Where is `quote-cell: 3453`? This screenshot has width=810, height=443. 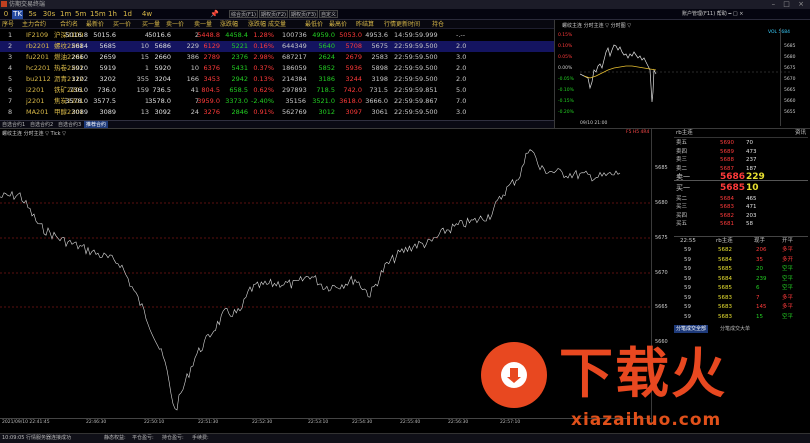
quote-cell: 3453 is located at coordinates (211, 79).